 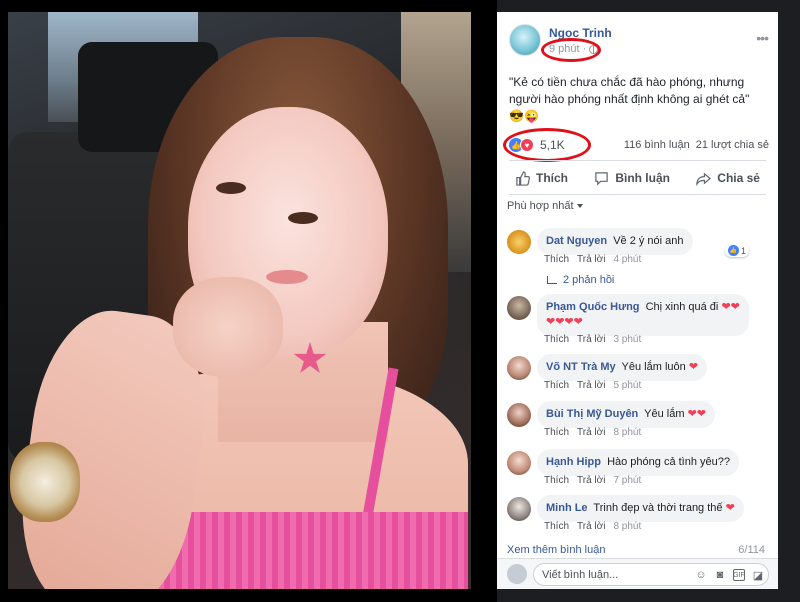 I want to click on photo-watch, so click(x=45, y=482).